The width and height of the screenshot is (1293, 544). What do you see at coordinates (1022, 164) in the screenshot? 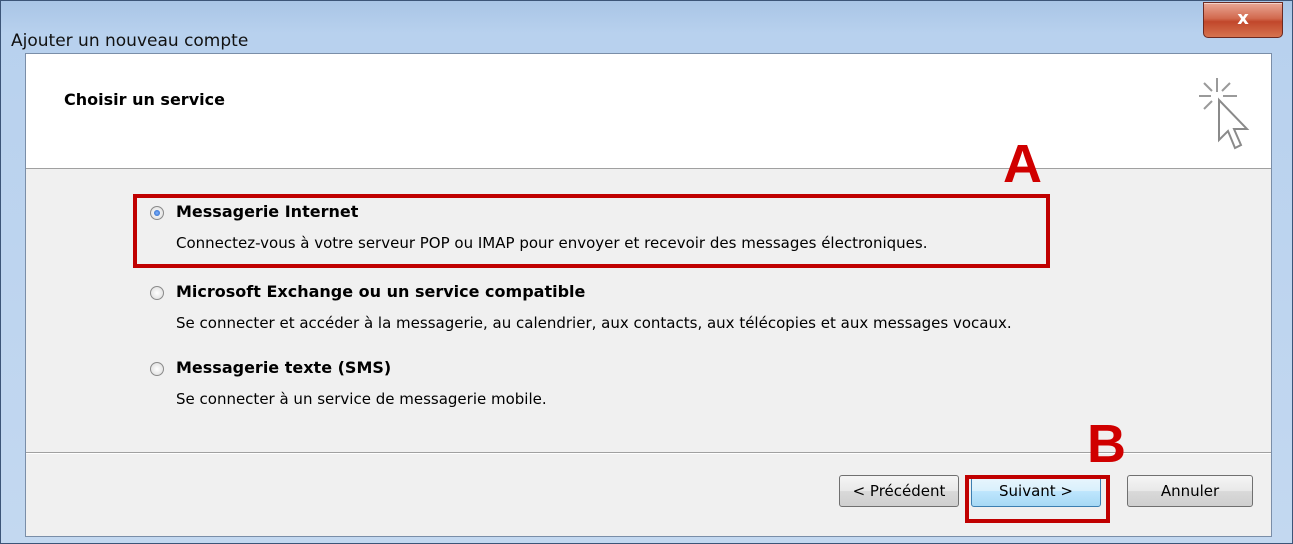
I see `annotation-letter-a: A` at bounding box center [1022, 164].